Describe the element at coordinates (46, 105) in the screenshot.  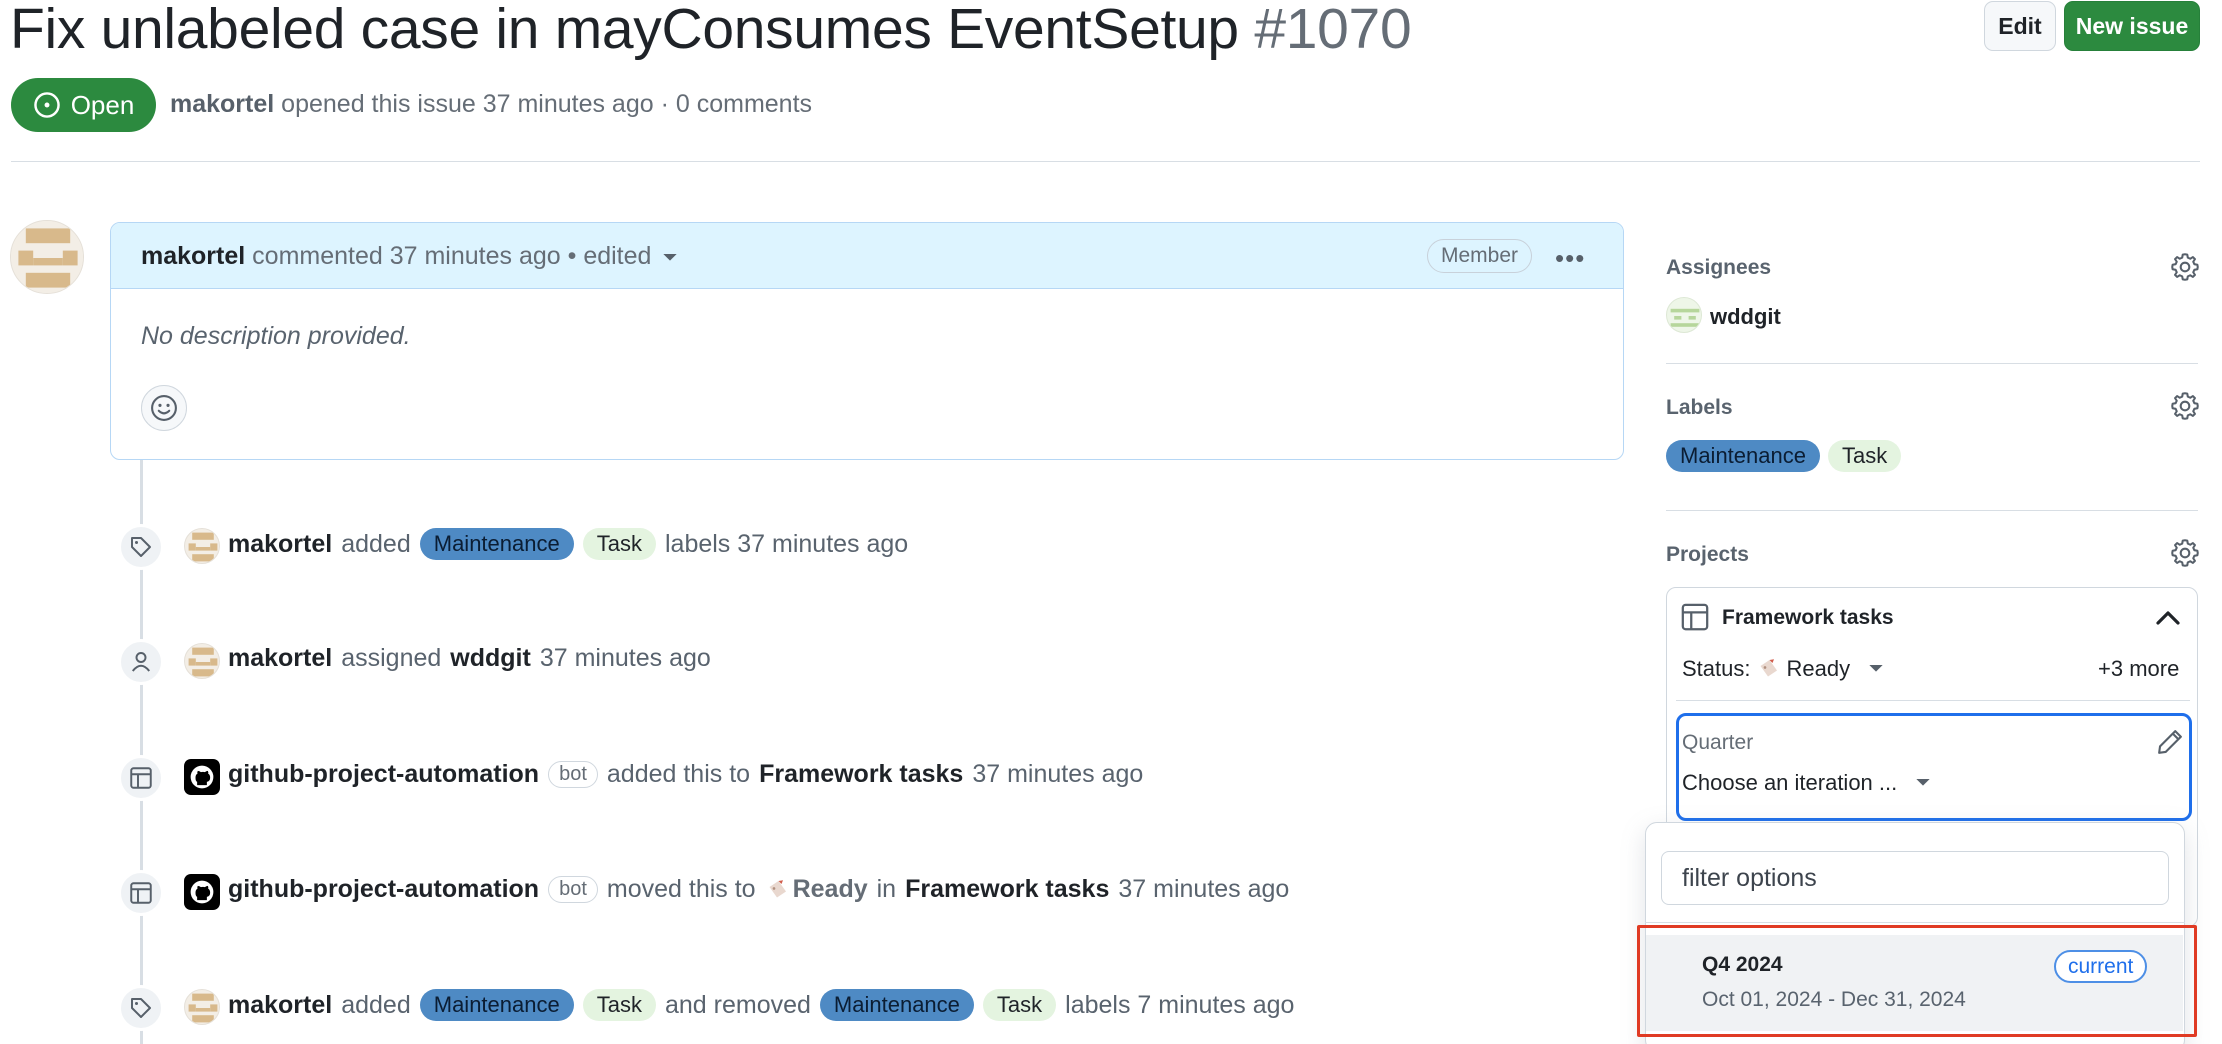
I see `issue-open-icon` at that location.